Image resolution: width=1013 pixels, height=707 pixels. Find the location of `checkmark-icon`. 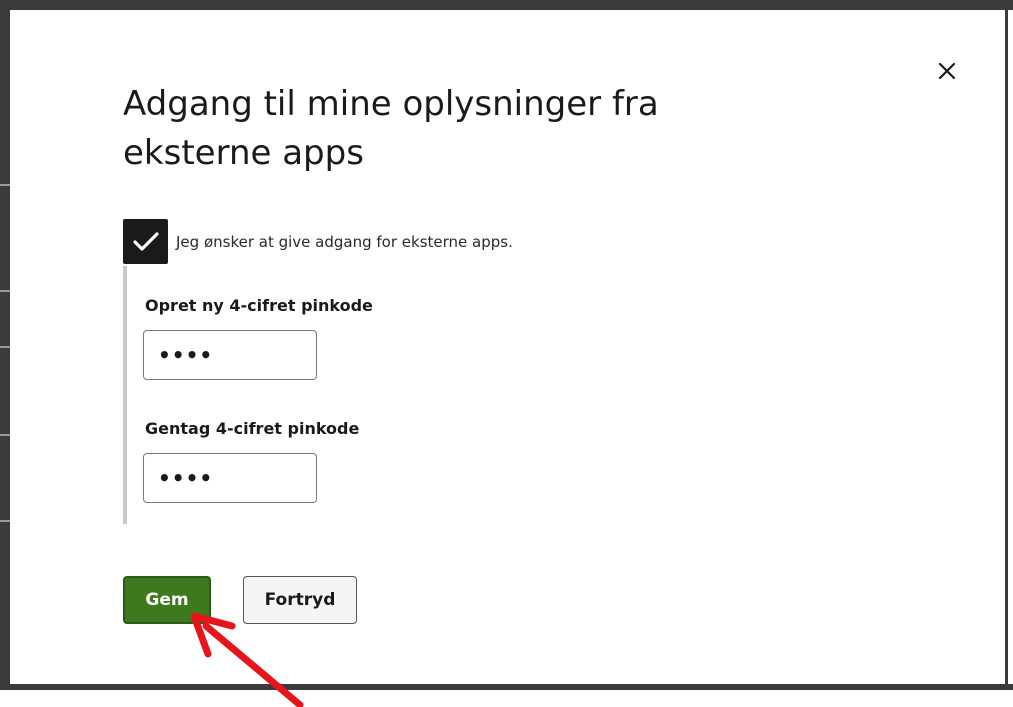

checkmark-icon is located at coordinates (145, 241).